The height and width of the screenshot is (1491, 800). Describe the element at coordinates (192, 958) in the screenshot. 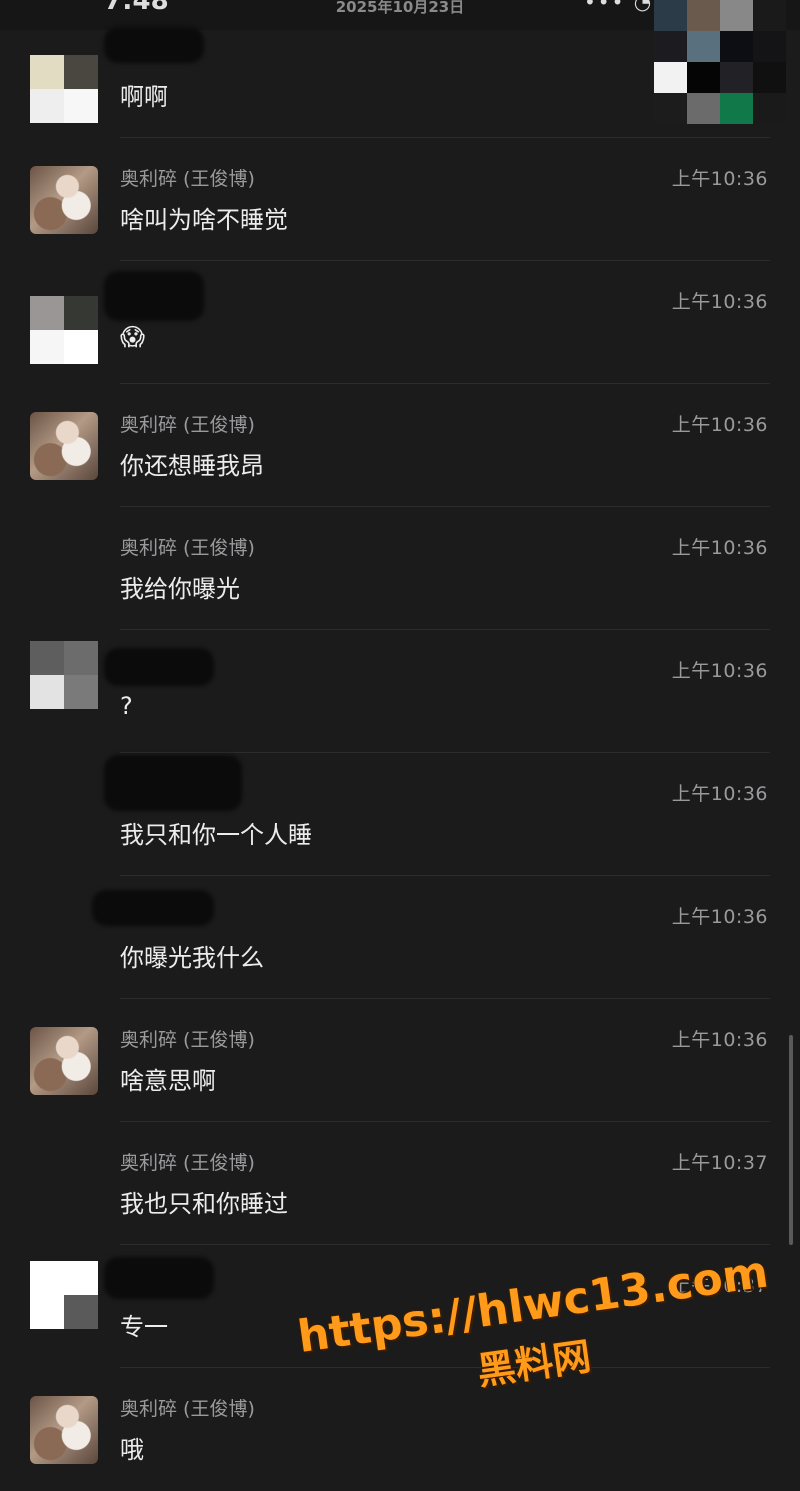

I see `message-text: 你曝光我什么` at that location.